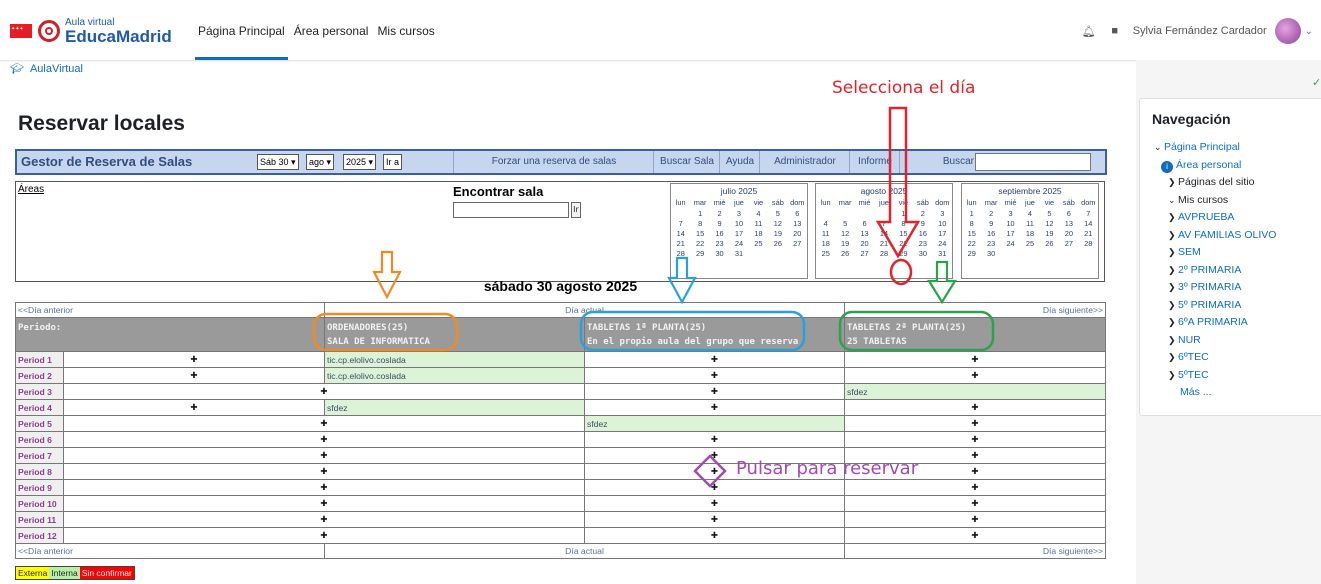  Describe the element at coordinates (884, 191) in the screenshot. I see `calendar-title: agosto 2025` at that location.